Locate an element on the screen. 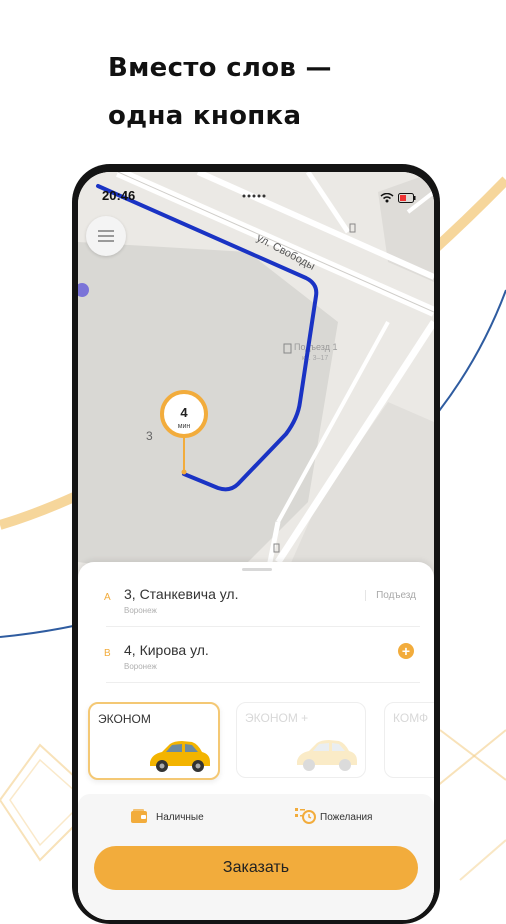  sheet-grab-handle is located at coordinates (257, 569).